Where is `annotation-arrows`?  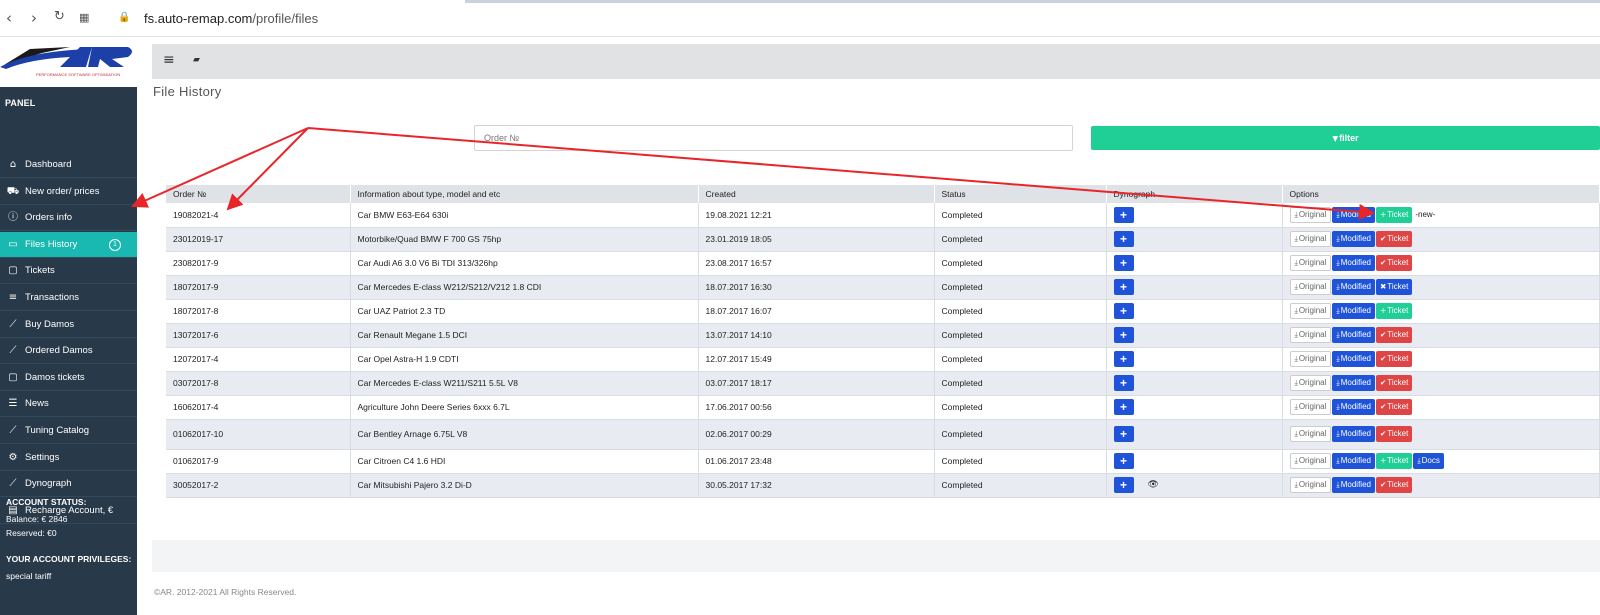 annotation-arrows is located at coordinates (753, 173).